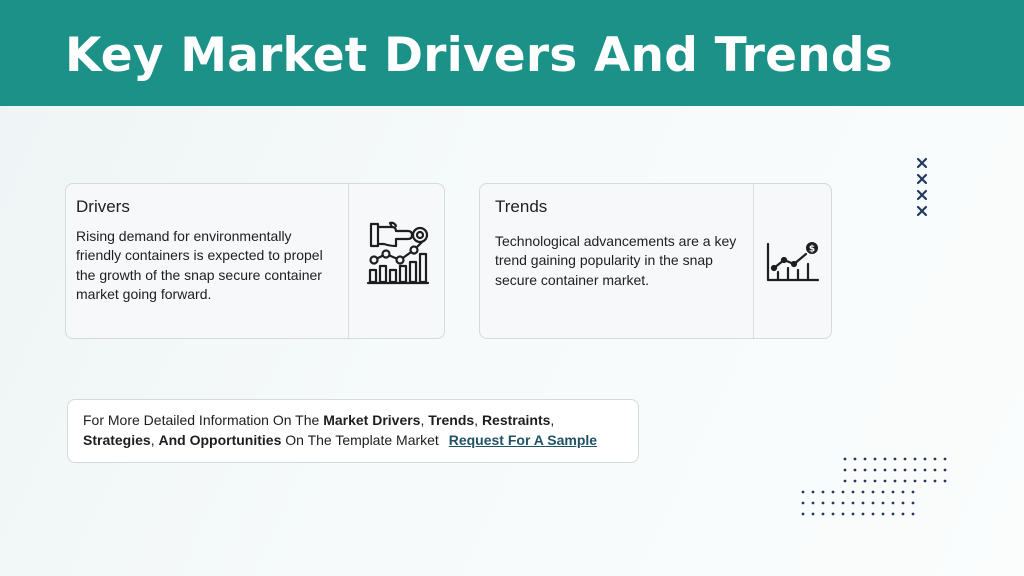 The height and width of the screenshot is (576, 1024). Describe the element at coordinates (792, 264) in the screenshot. I see `growth-chart-icon: $` at that location.